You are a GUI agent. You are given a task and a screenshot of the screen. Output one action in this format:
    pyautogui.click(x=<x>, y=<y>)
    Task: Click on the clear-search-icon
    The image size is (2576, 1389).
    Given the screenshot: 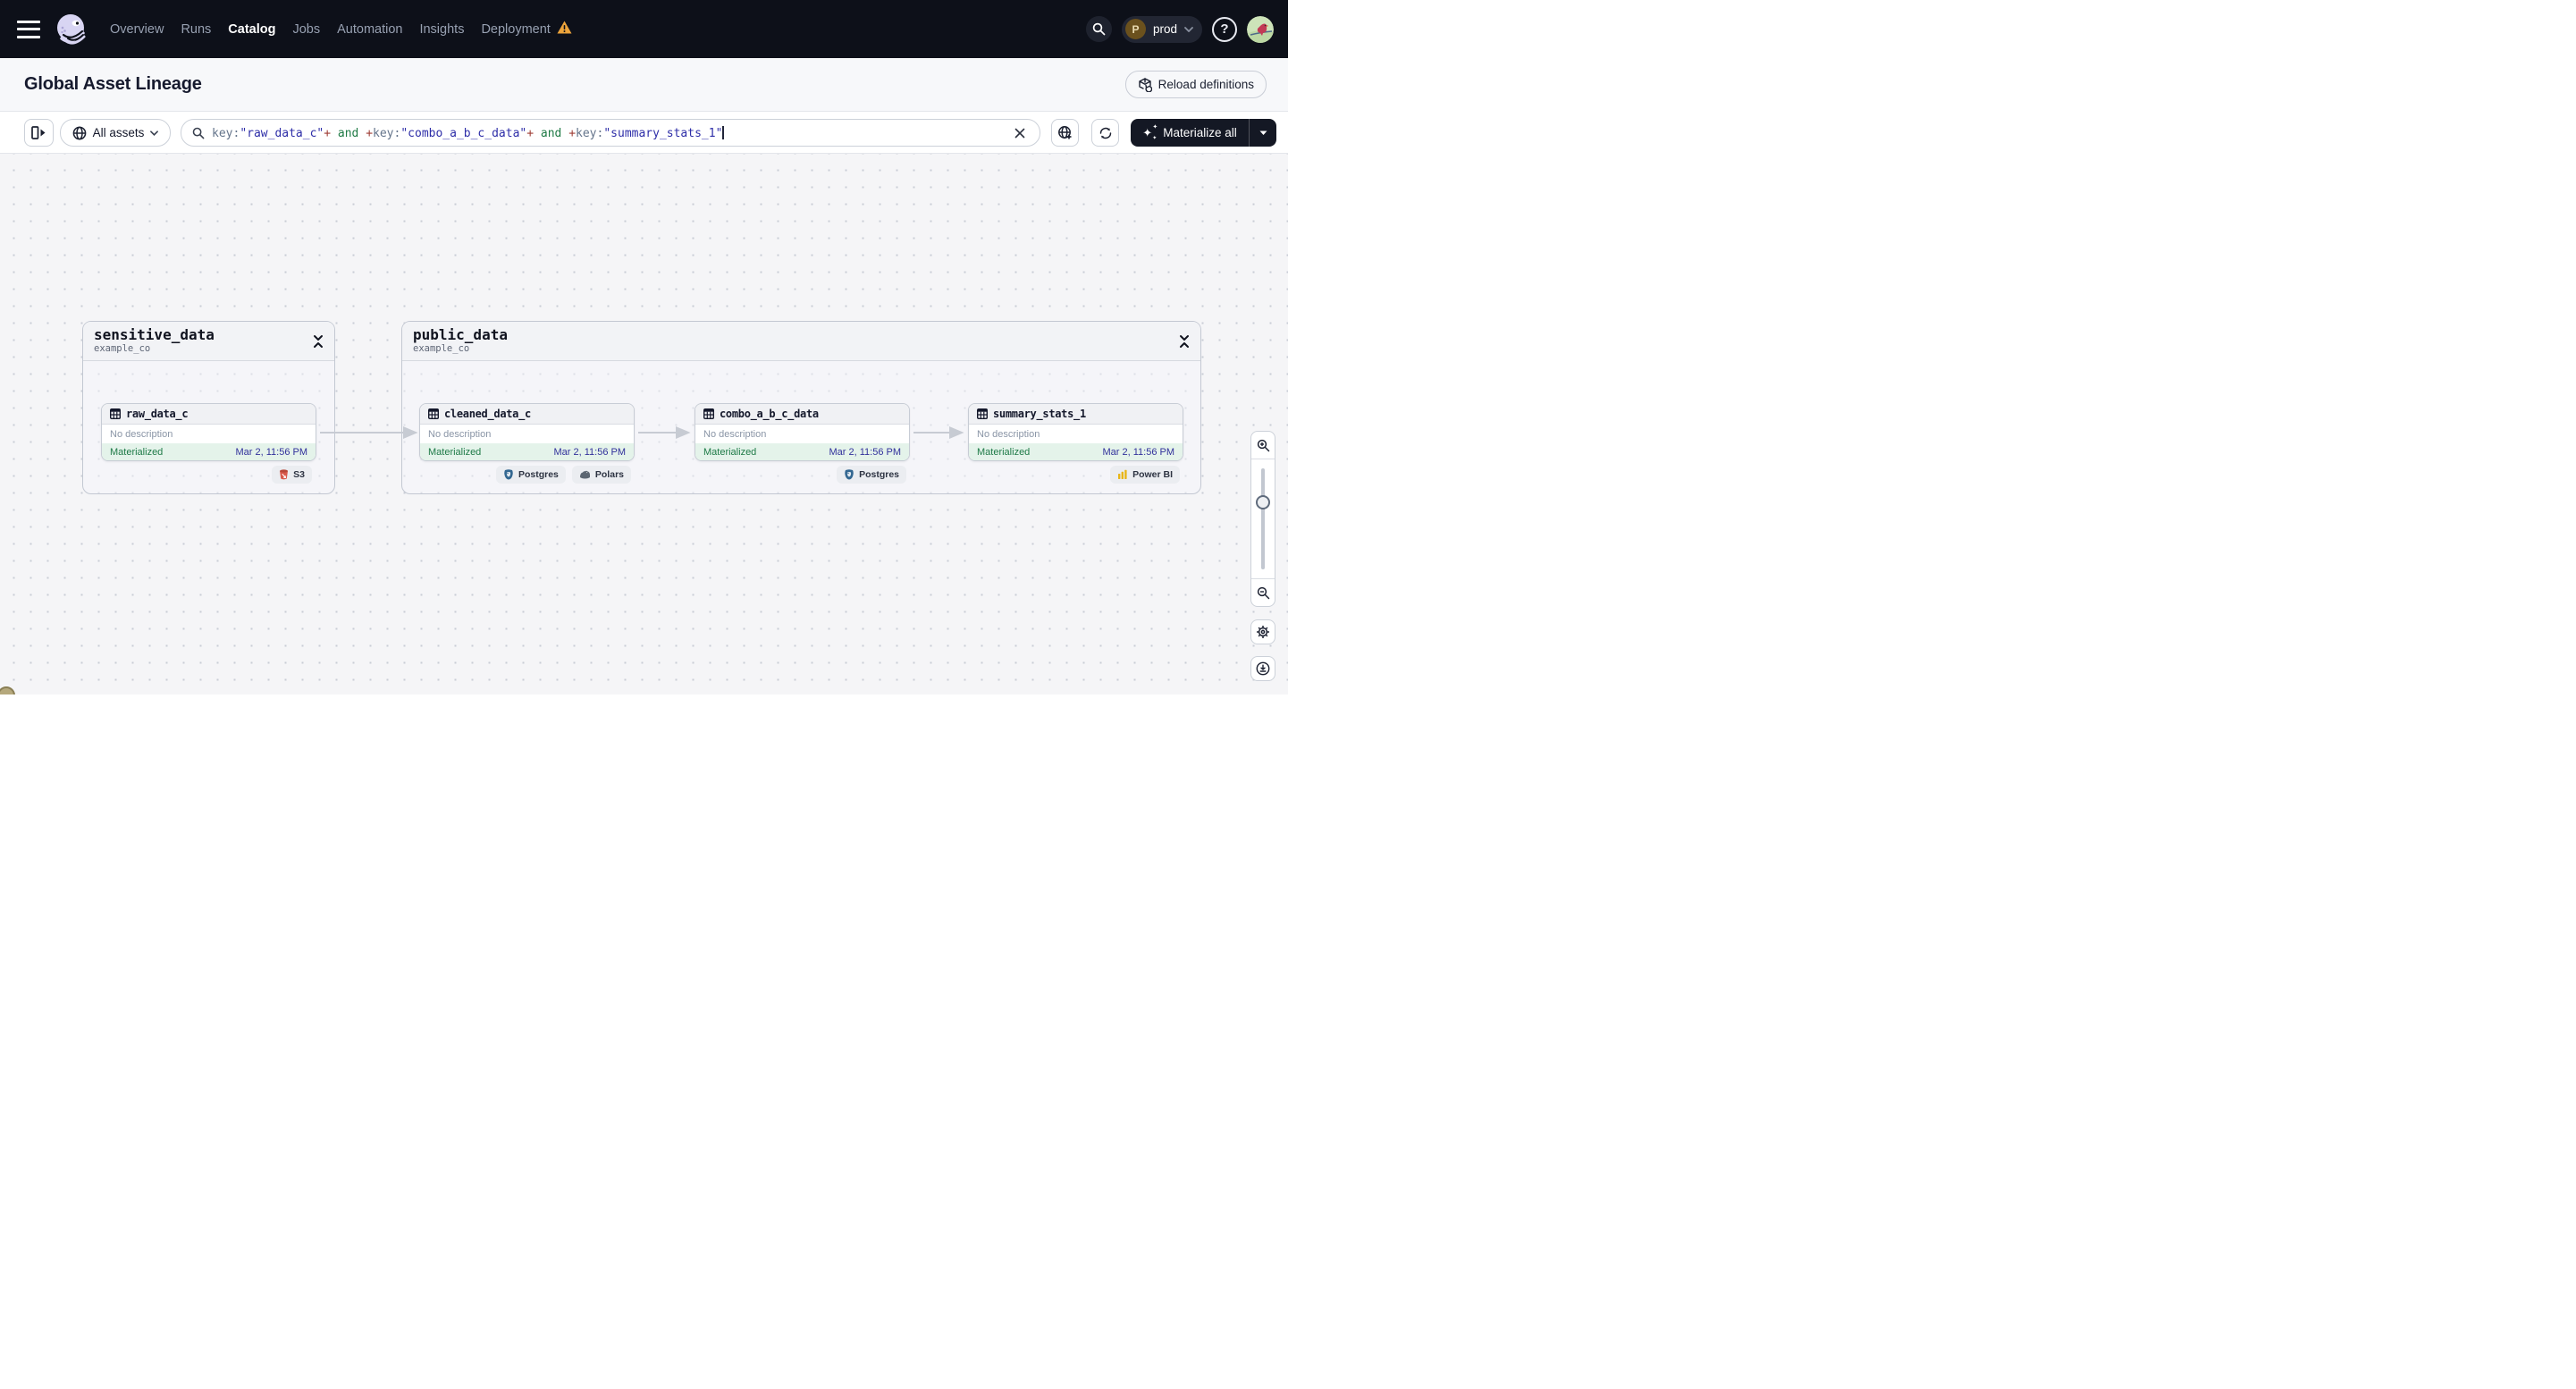 What is the action you would take?
    pyautogui.click(x=1020, y=133)
    